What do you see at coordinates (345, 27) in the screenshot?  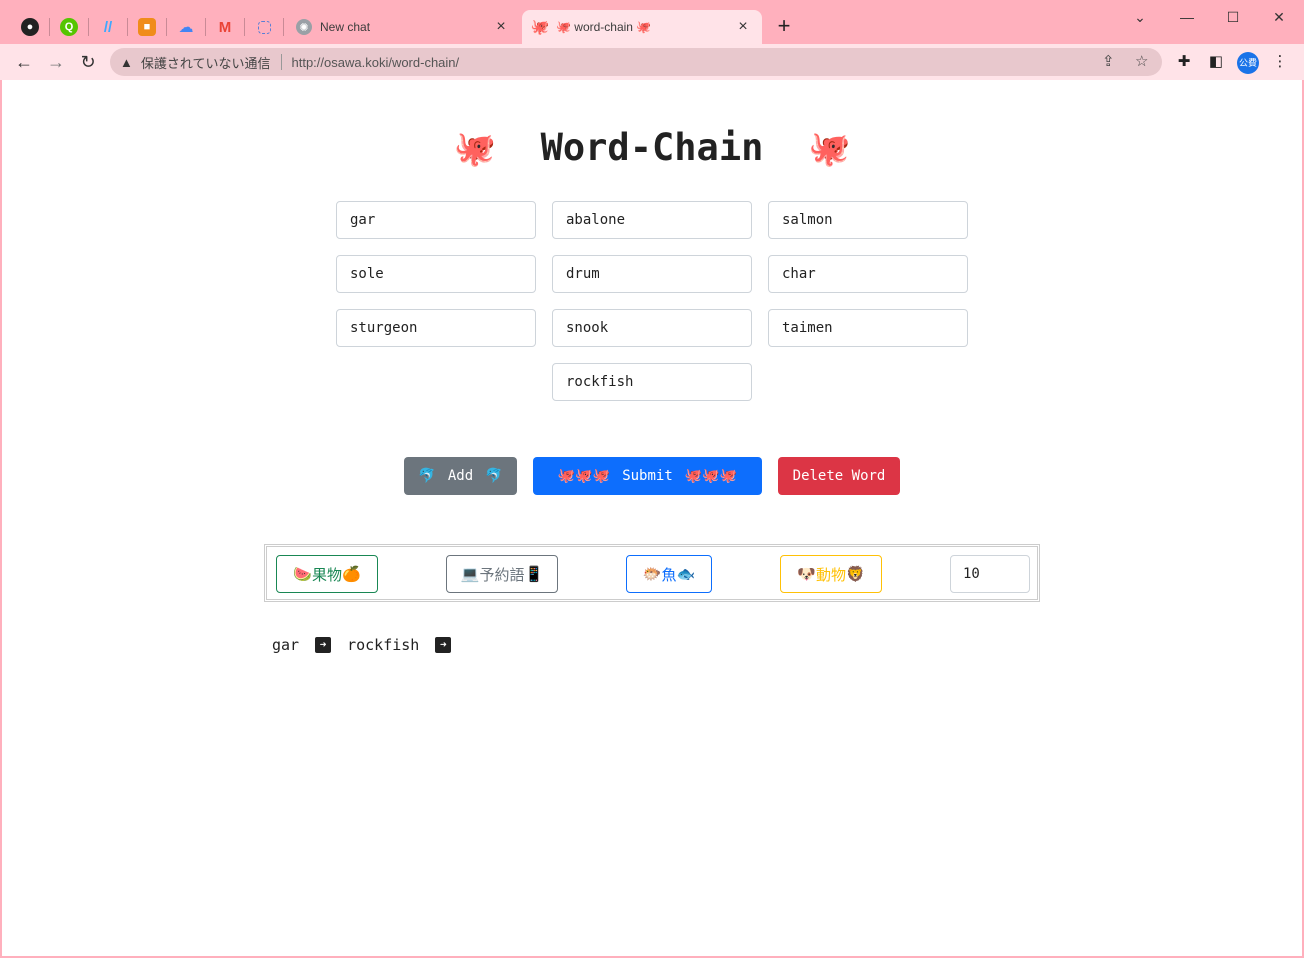 I see `tab-title: New chat` at bounding box center [345, 27].